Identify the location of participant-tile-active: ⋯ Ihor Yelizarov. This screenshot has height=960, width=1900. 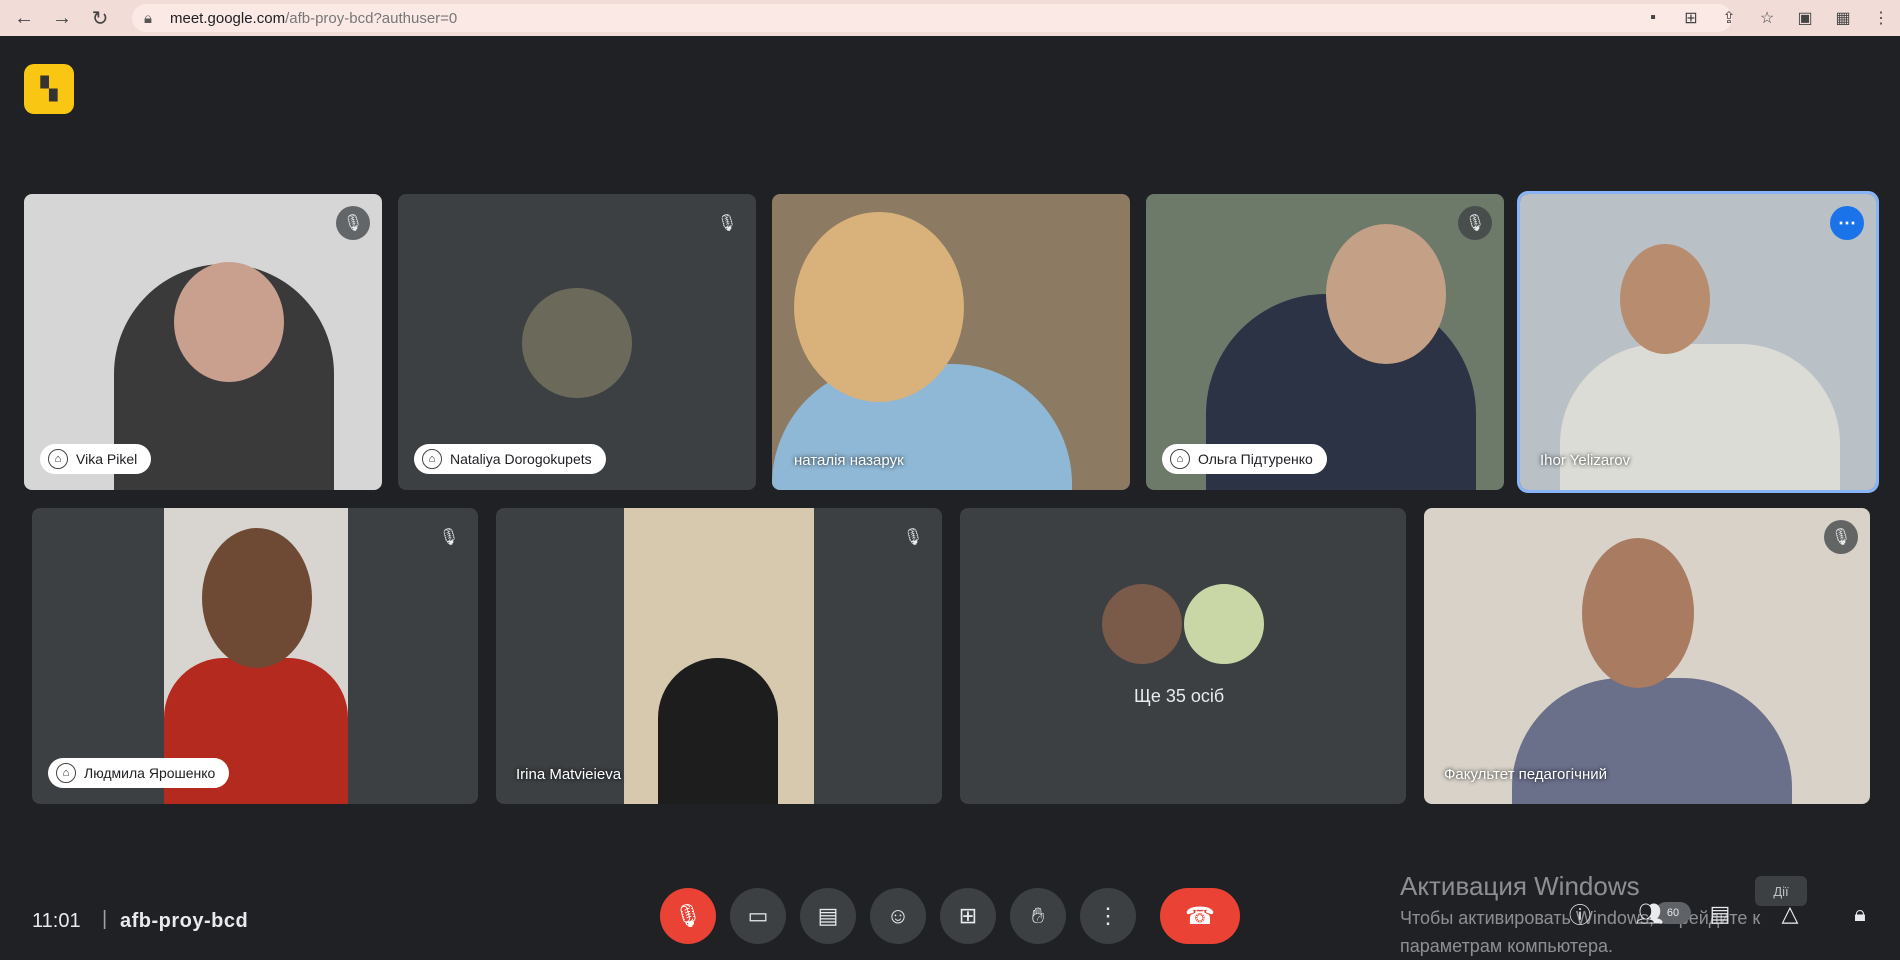
(1698, 342).